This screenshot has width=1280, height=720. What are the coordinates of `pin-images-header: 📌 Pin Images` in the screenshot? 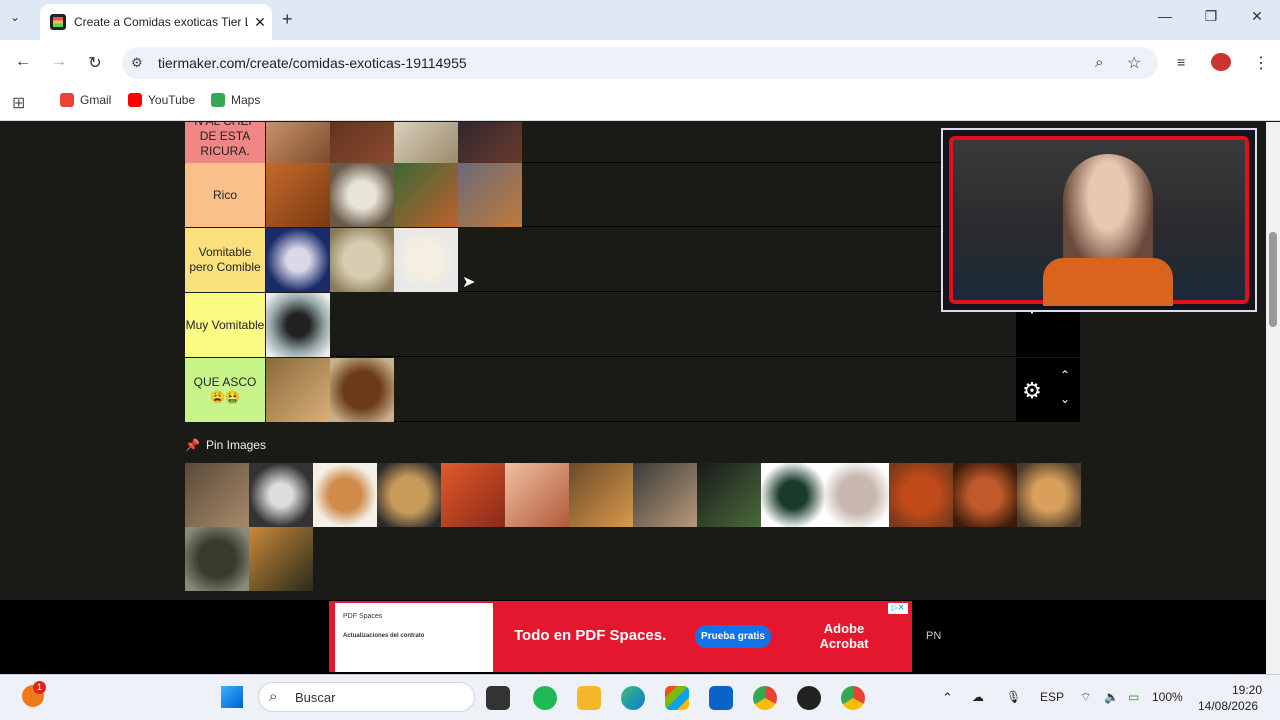 It's located at (225, 445).